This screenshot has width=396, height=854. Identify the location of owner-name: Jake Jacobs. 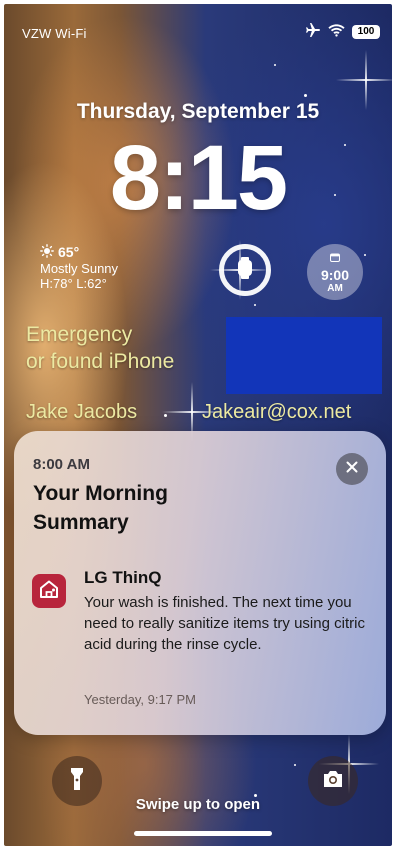
(82, 412).